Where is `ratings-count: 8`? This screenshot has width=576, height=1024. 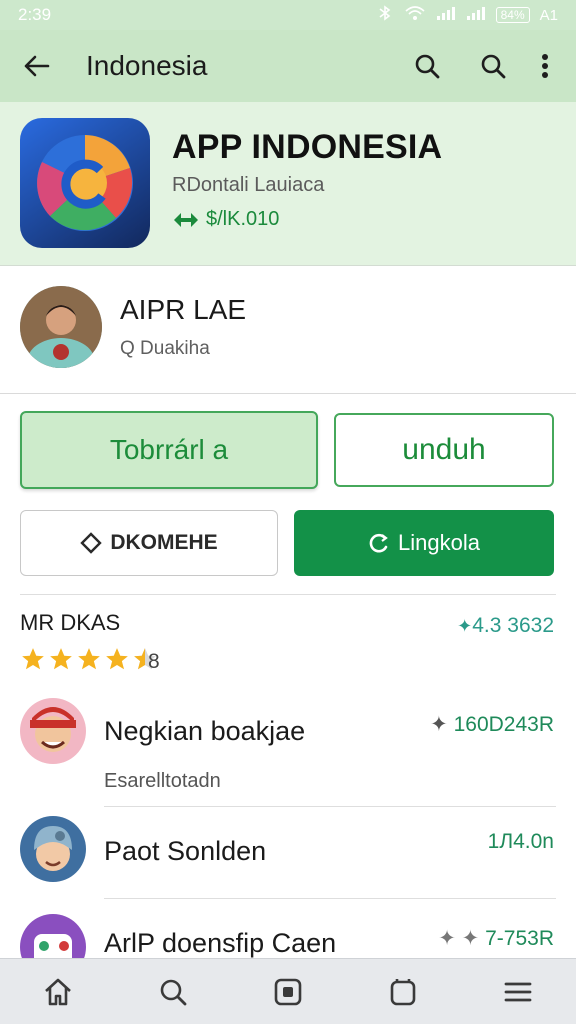
ratings-count: 8 is located at coordinates (154, 661).